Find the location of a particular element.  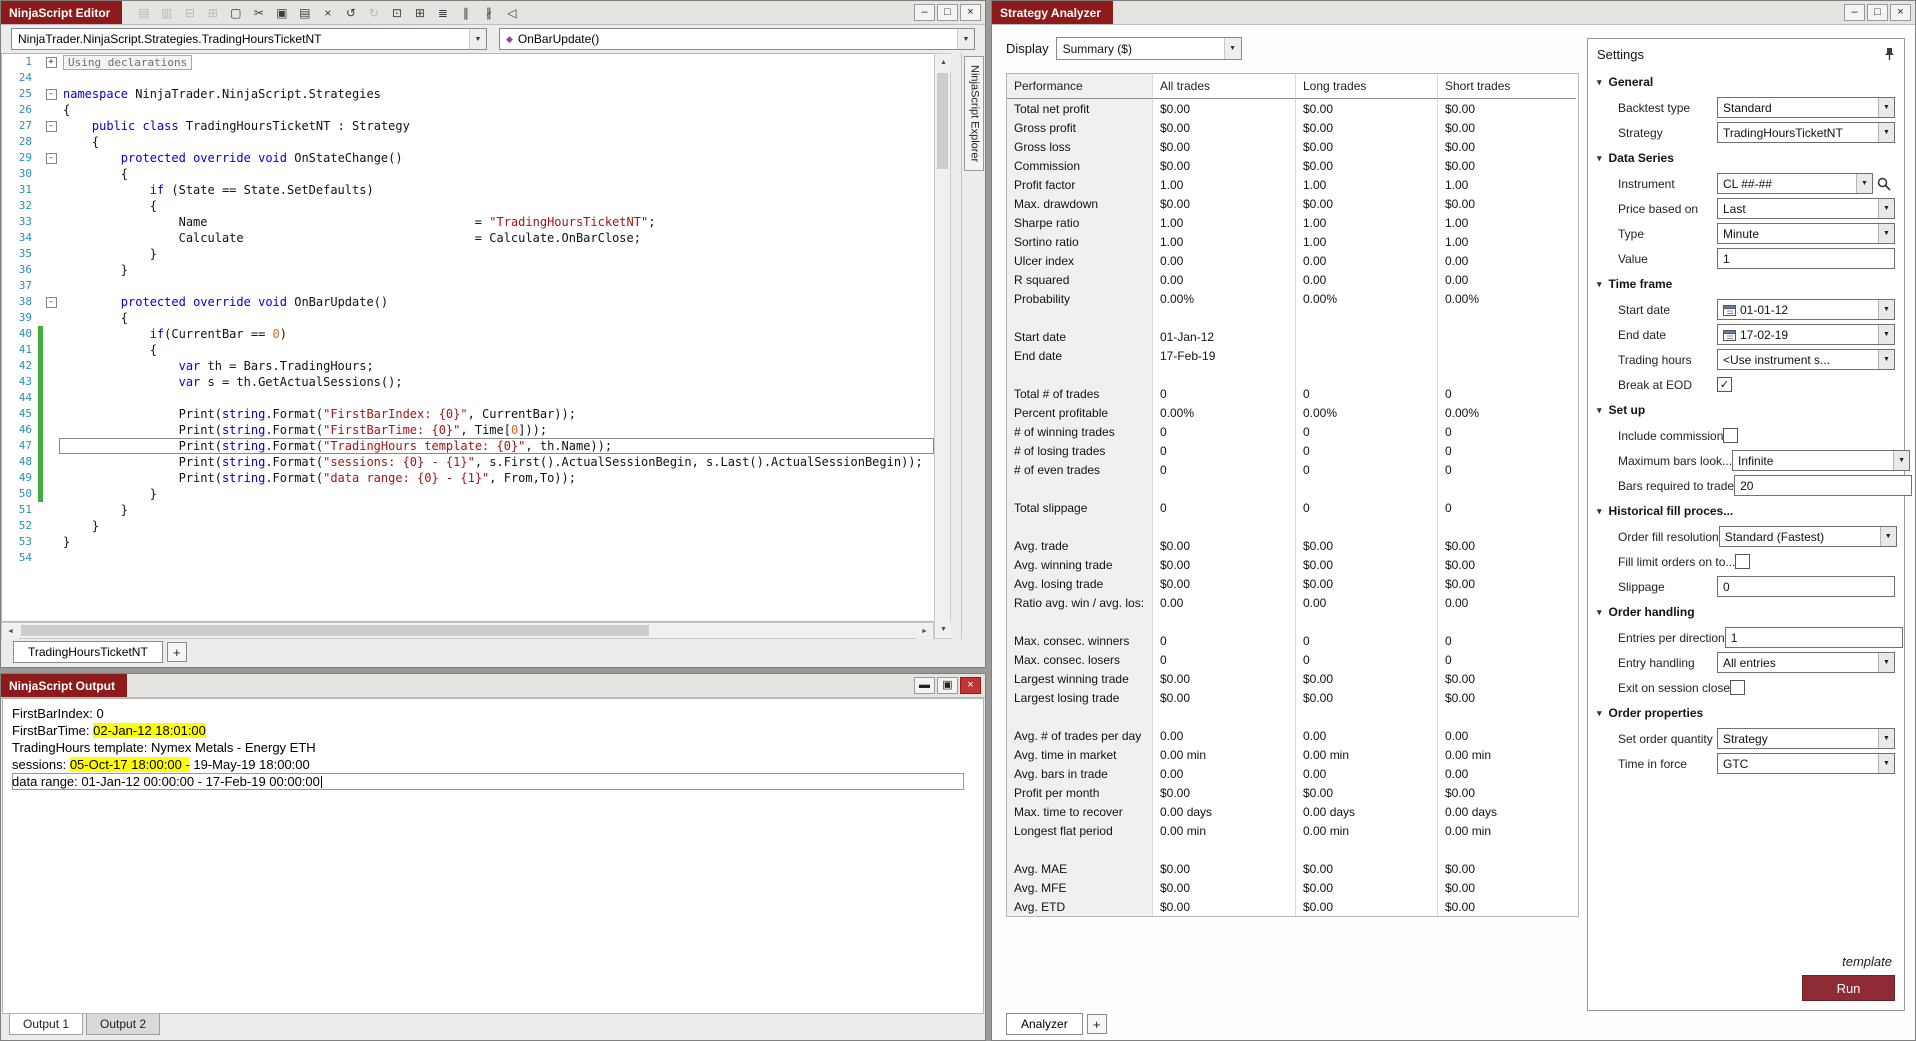

output-tab-2: Output 2 is located at coordinates (123, 1024).